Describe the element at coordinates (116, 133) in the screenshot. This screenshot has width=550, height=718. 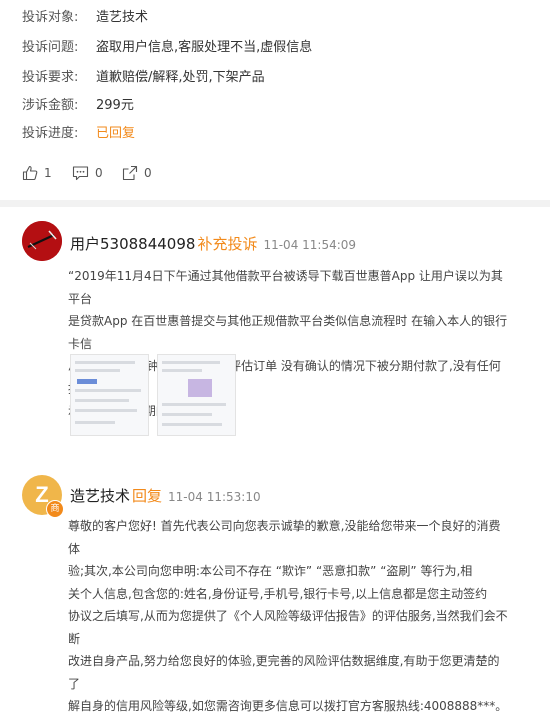
I see `status-badge: 已回复` at that location.